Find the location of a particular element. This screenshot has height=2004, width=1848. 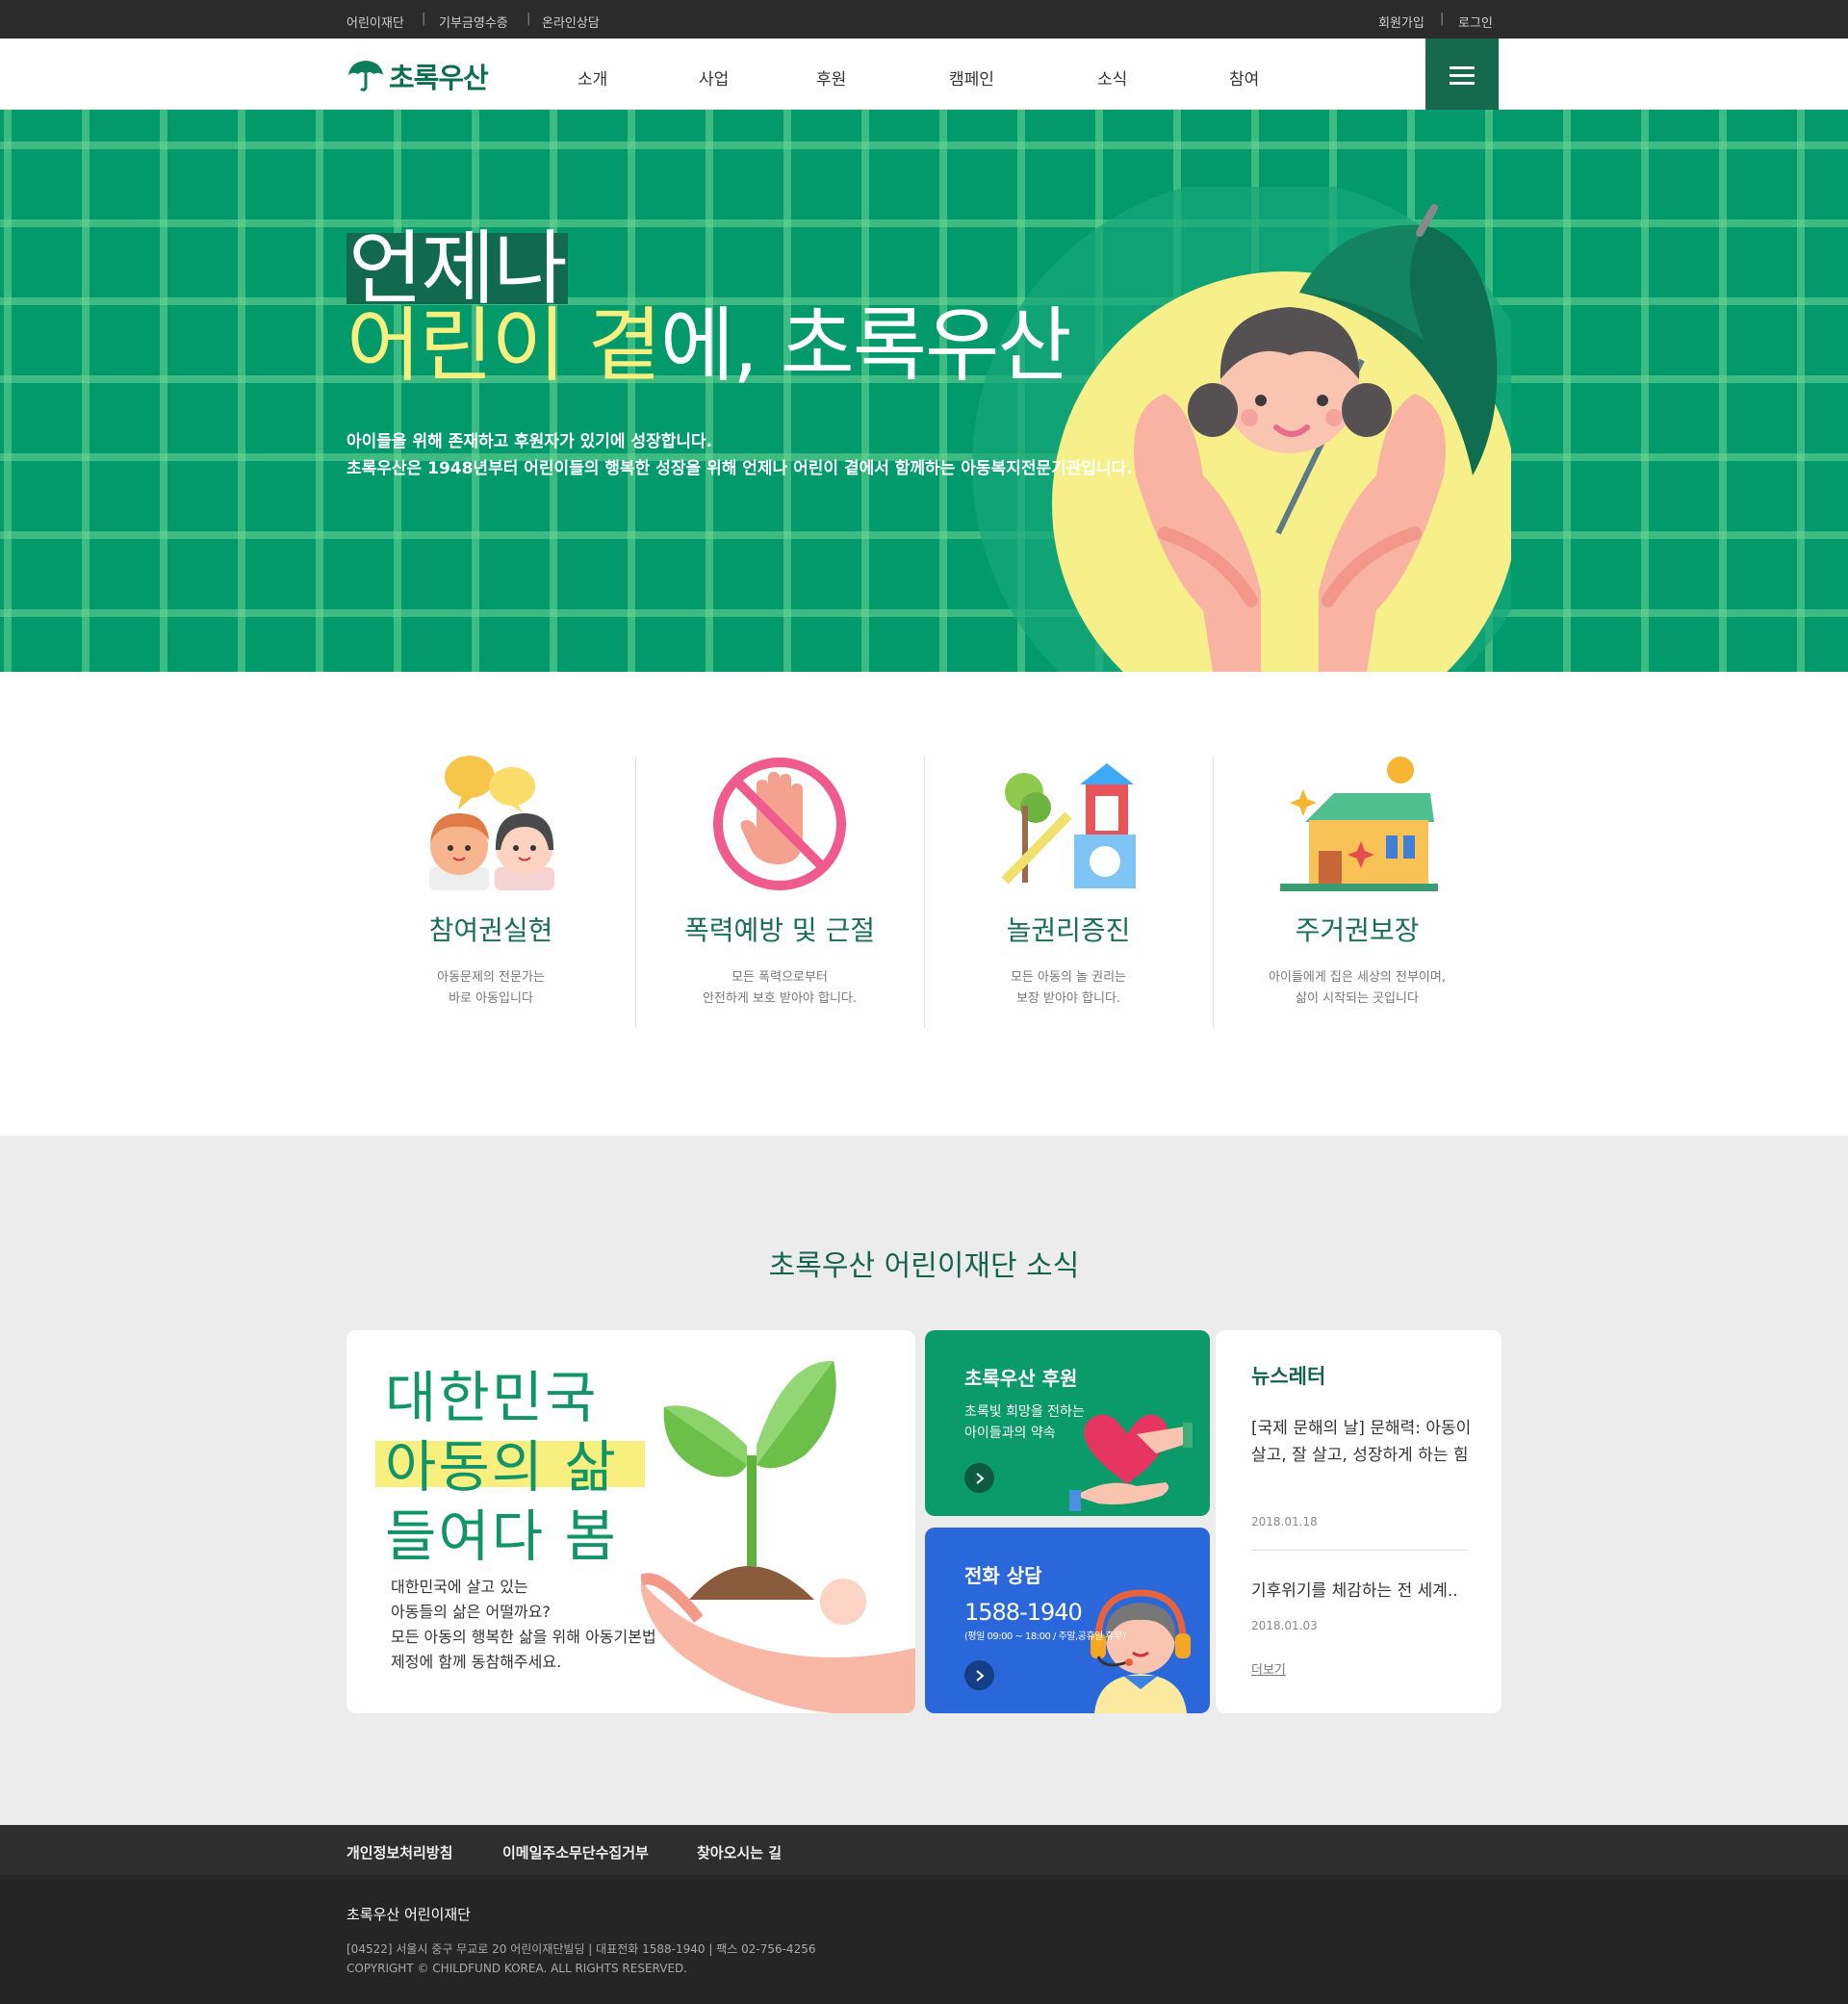

sponsor-card-desc: 초록빛 희망을 전하는 아이들과의 약속 is located at coordinates (1024, 1422).